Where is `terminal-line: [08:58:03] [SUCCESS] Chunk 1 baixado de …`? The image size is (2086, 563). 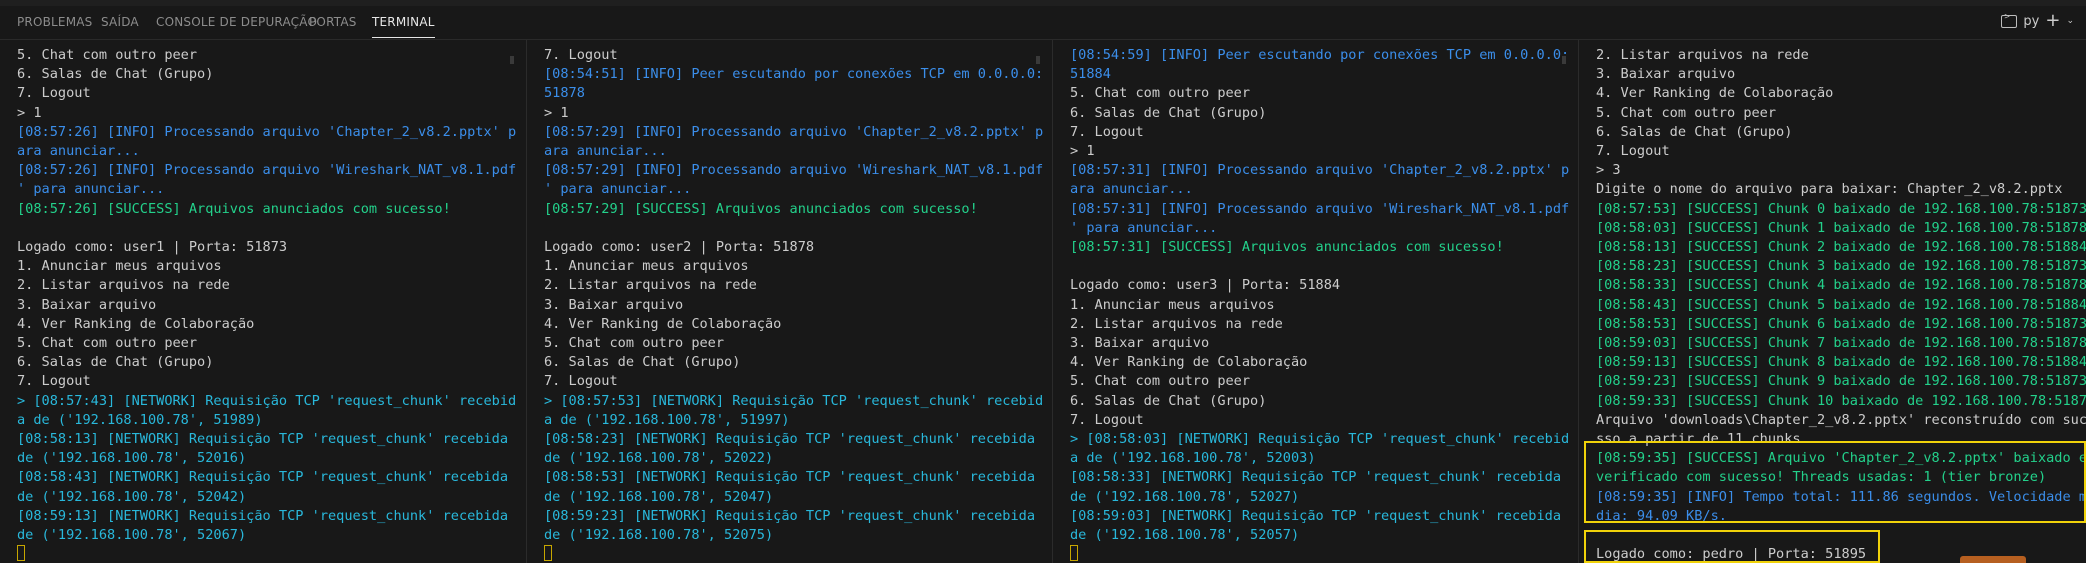
terminal-line: [08:58:03] [SUCCESS] Chunk 1 baixado de … is located at coordinates (1841, 227).